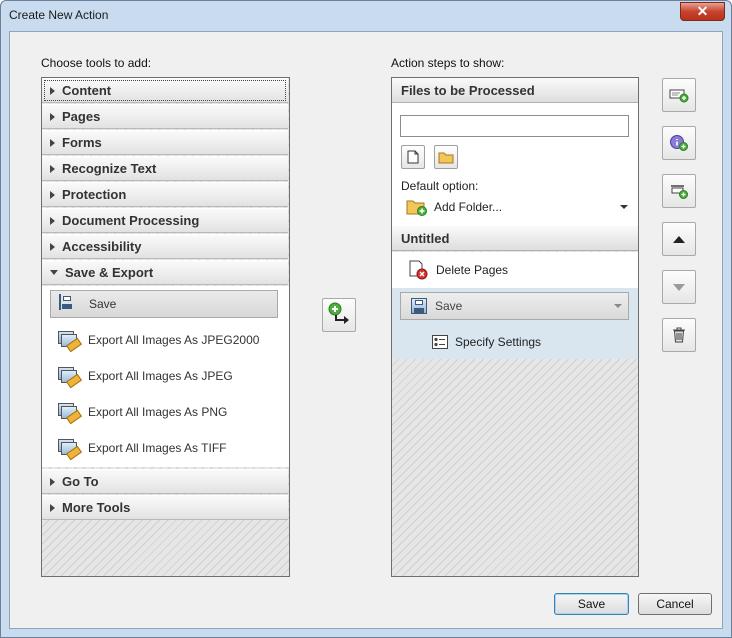  Describe the element at coordinates (515, 270) in the screenshot. I see `step-delete-pages: Delete Pages` at that location.